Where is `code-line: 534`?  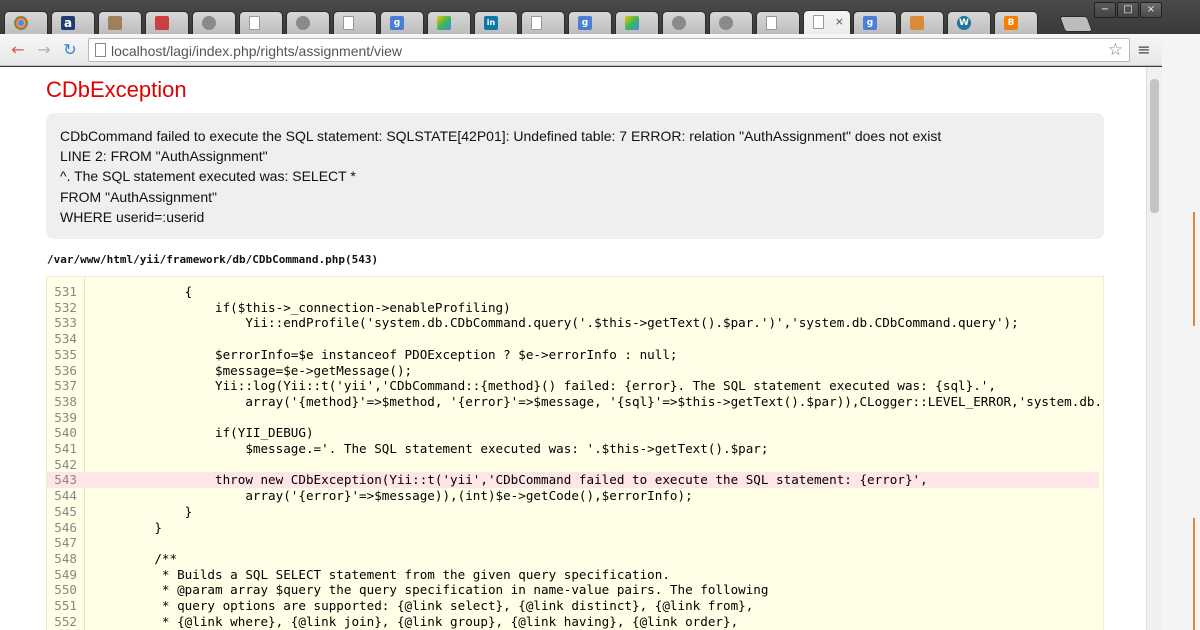
code-line: 534 is located at coordinates (573, 339).